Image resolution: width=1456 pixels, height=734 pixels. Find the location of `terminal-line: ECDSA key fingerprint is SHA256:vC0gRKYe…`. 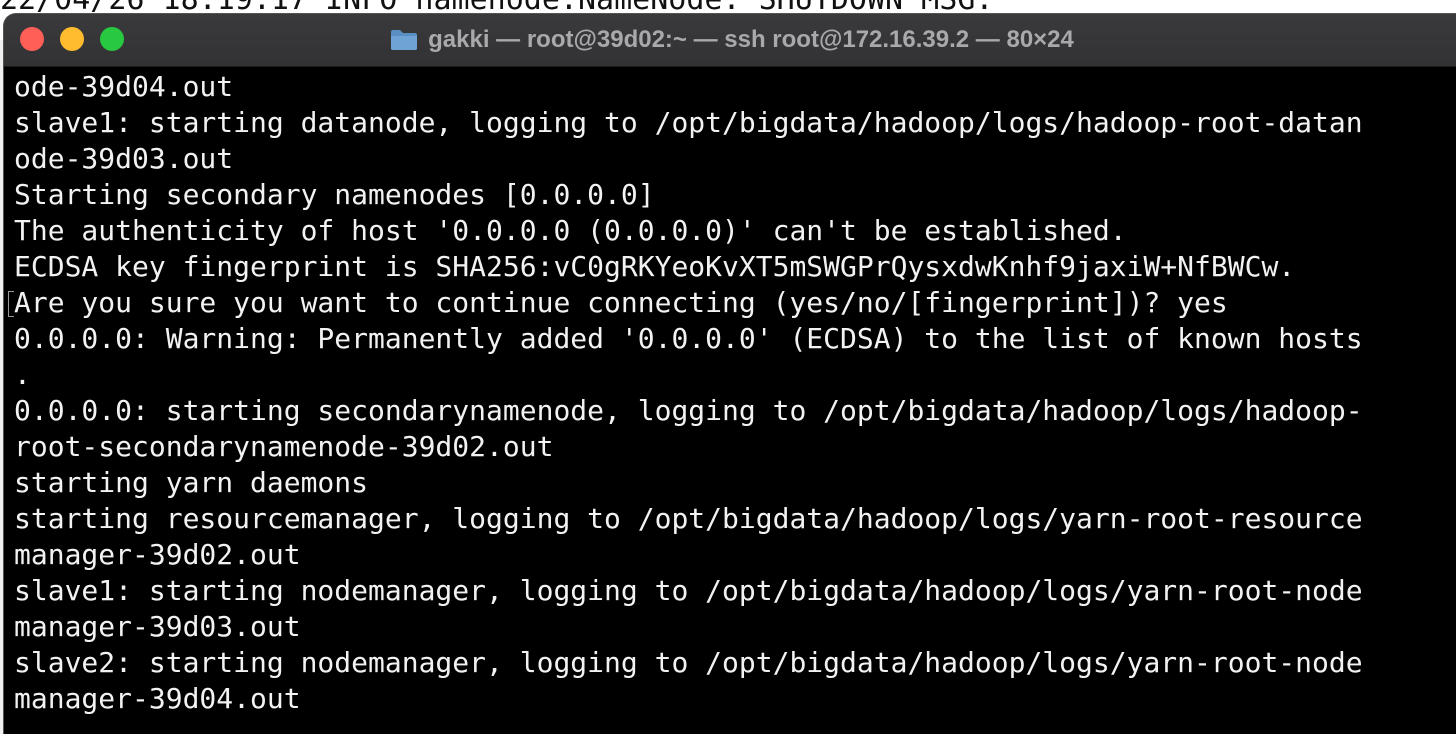

terminal-line: ECDSA key fingerprint is SHA256:vC0gRKYe… is located at coordinates (655, 266).